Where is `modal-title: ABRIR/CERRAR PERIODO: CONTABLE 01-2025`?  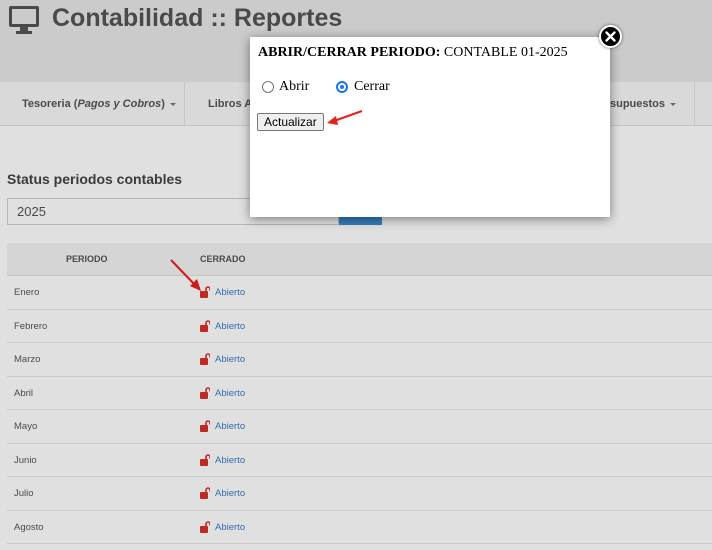
modal-title: ABRIR/CERRAR PERIODO: CONTABLE 01-2025 is located at coordinates (413, 53).